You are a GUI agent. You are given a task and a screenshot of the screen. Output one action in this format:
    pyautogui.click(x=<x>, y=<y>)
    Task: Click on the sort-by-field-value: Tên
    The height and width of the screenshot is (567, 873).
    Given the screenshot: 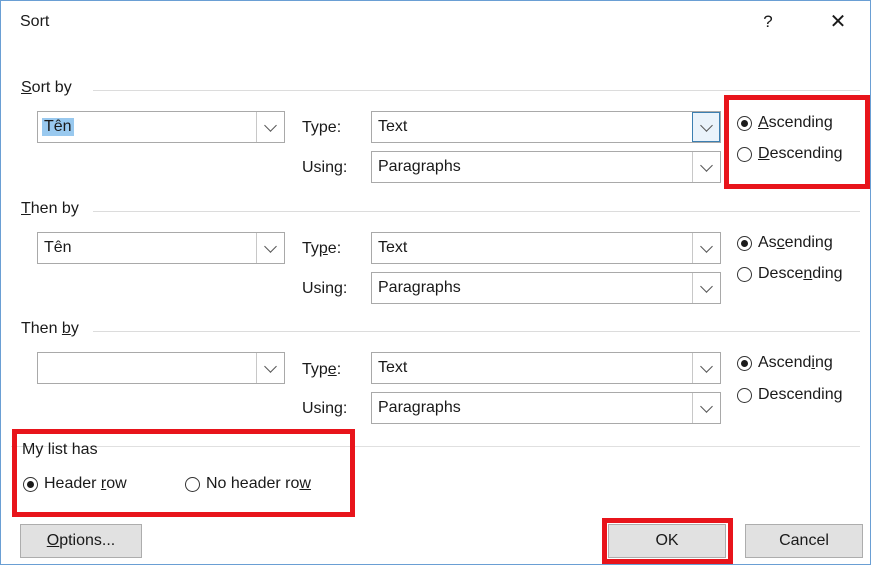 What is the action you would take?
    pyautogui.click(x=58, y=127)
    